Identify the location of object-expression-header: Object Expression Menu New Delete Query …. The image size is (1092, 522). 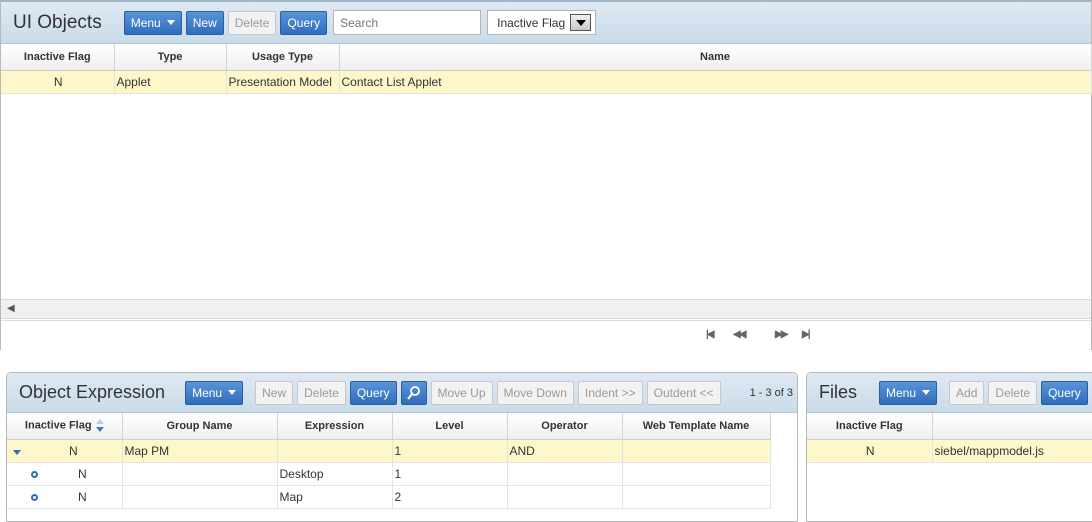
(402, 393).